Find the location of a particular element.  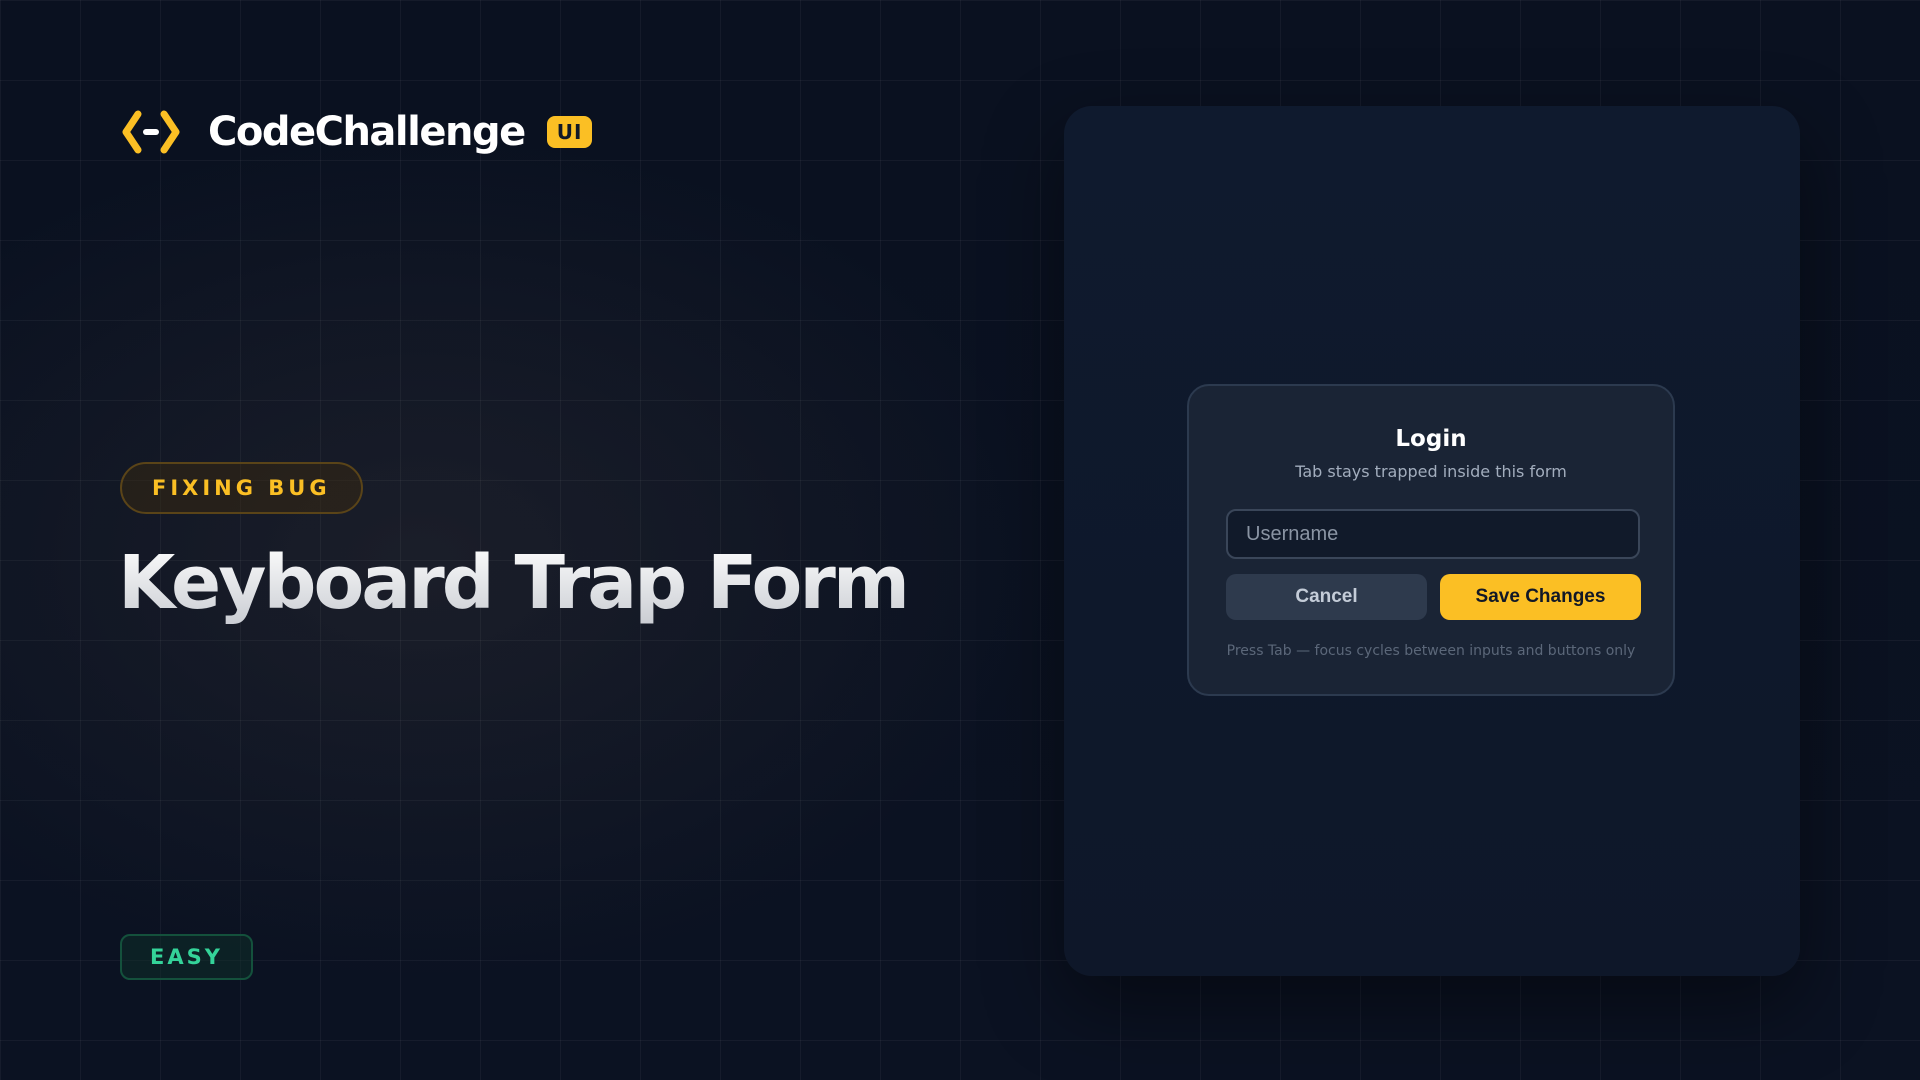

category-tag: FIXING BUG is located at coordinates (241, 488).